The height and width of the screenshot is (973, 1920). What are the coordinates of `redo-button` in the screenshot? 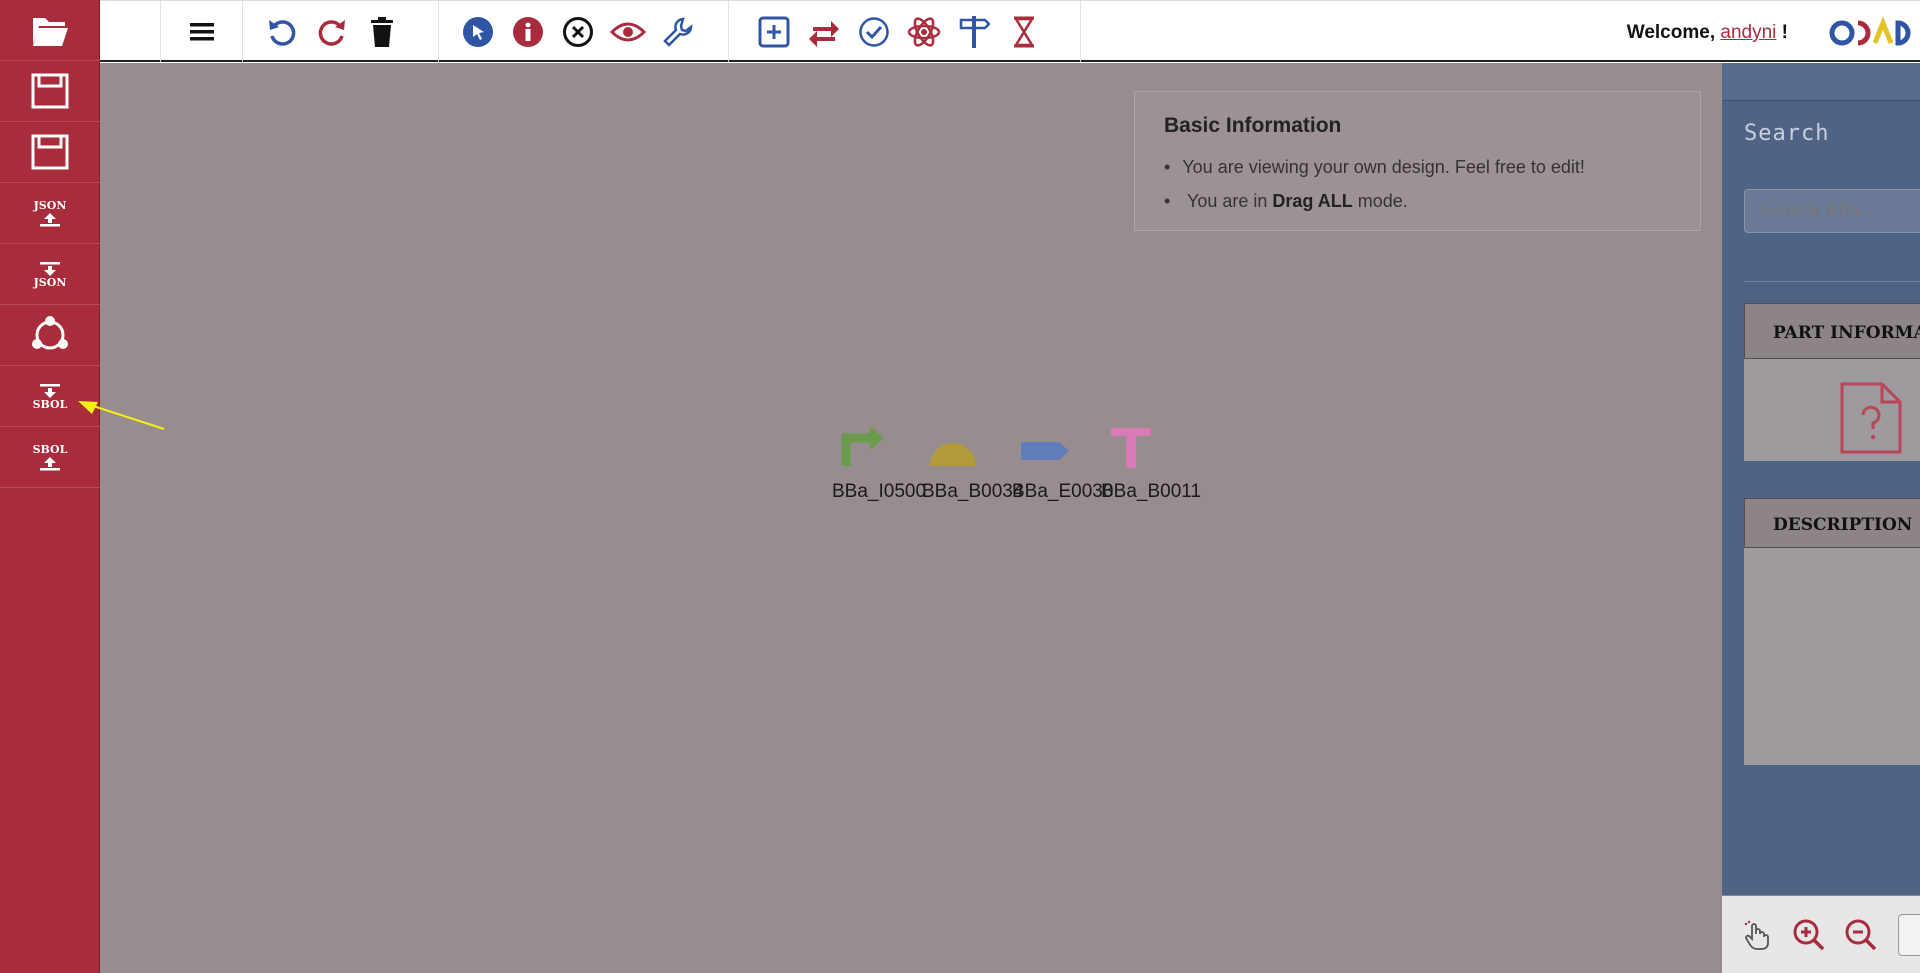 It's located at (332, 32).